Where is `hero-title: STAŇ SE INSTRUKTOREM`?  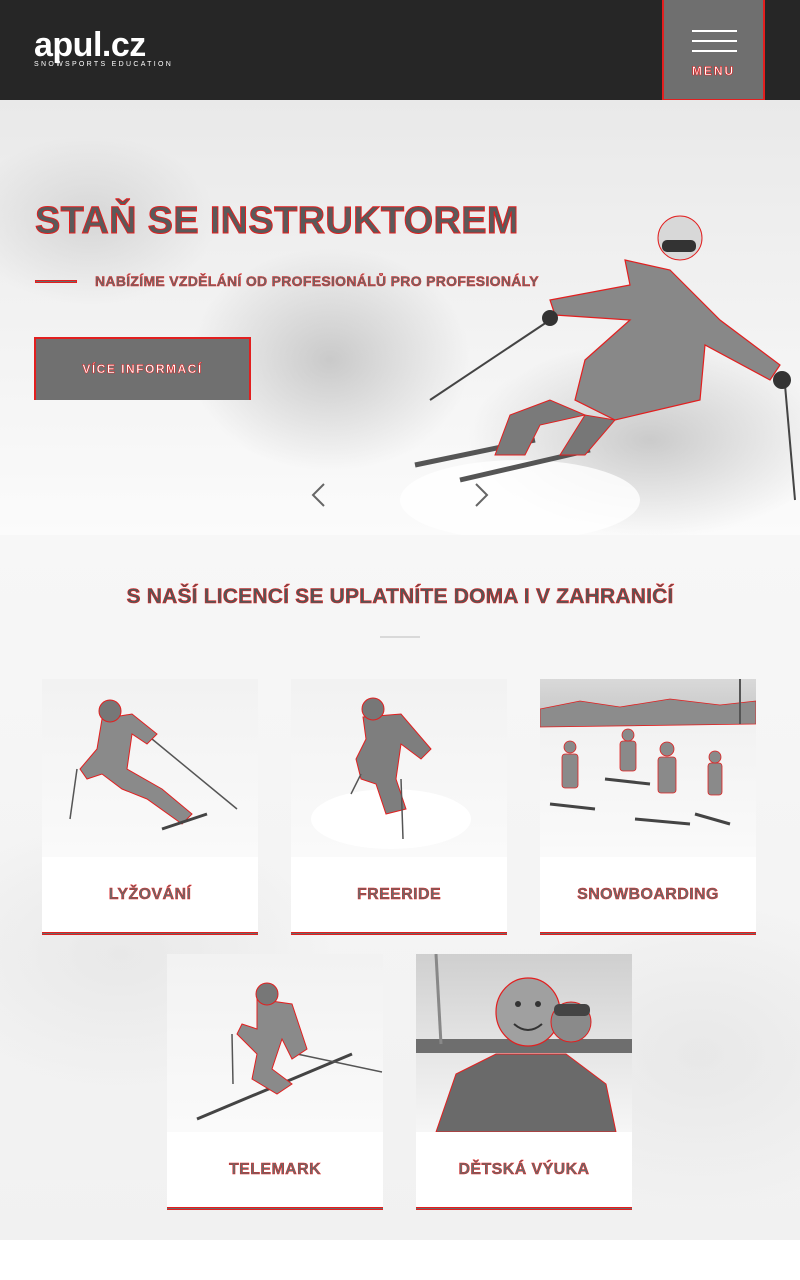
hero-title: STAŇ SE INSTRUKTOREM is located at coordinates (277, 221).